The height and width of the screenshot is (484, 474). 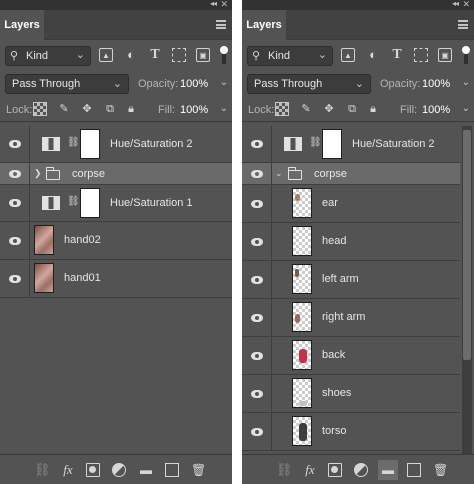 What do you see at coordinates (131, 109) in the screenshot?
I see `lock-all-icon: 🔒︎` at bounding box center [131, 109].